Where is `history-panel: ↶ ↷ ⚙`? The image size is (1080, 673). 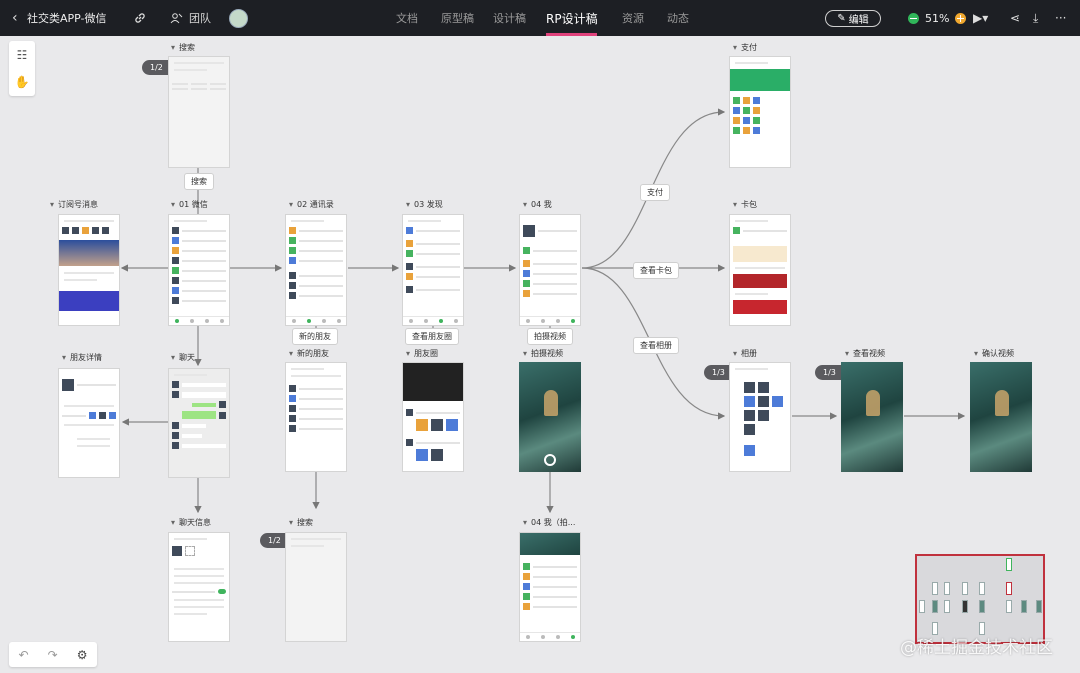
history-panel: ↶ ↷ ⚙ is located at coordinates (53, 654).